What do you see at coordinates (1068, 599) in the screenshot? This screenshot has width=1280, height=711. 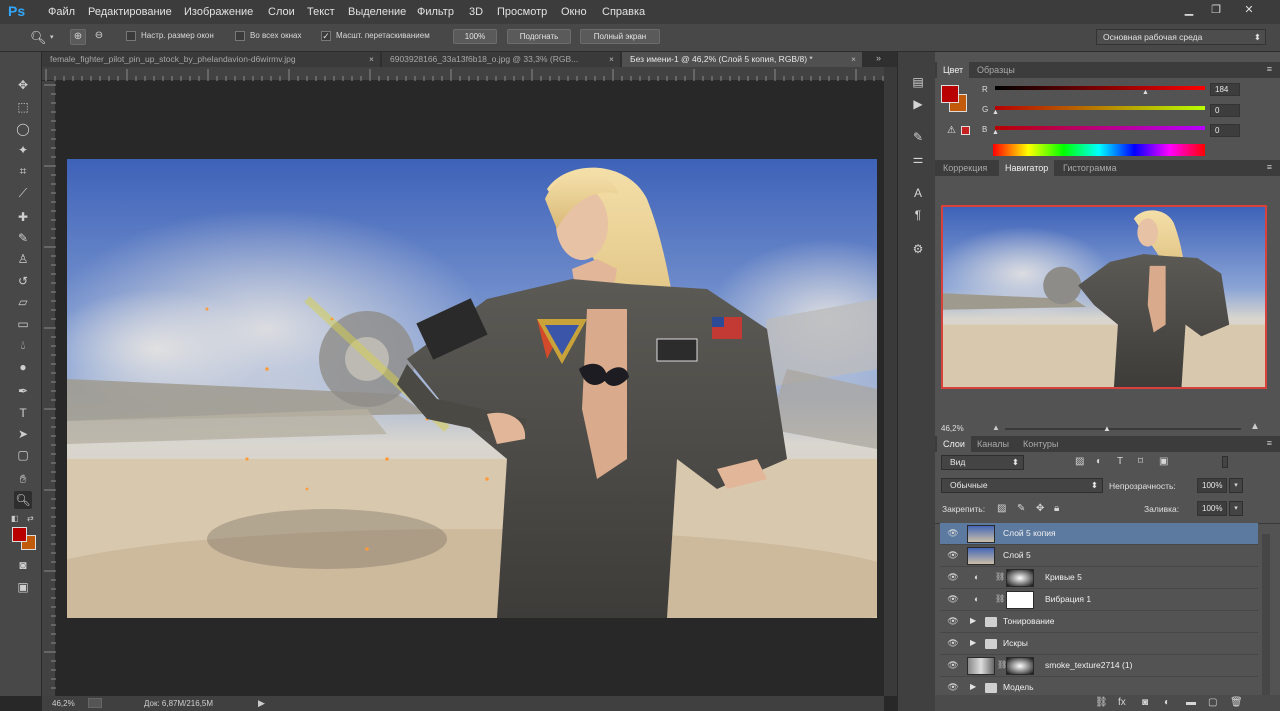 I see `layer-name: Вибрация 1` at bounding box center [1068, 599].